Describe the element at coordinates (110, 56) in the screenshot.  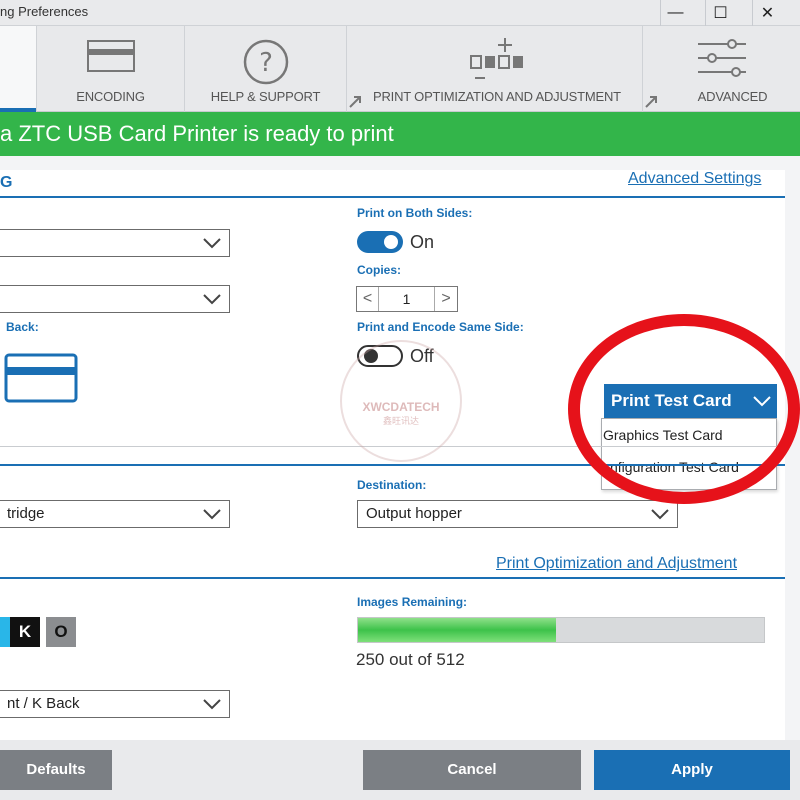
I see `card-icon` at that location.